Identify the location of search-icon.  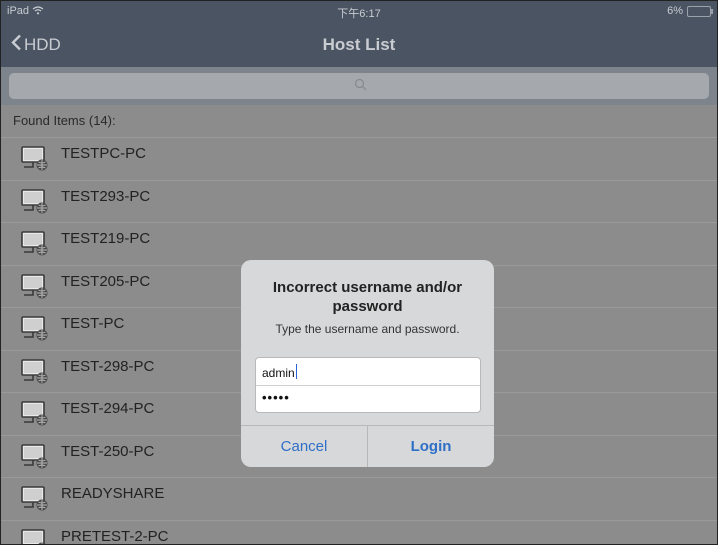
(360, 87).